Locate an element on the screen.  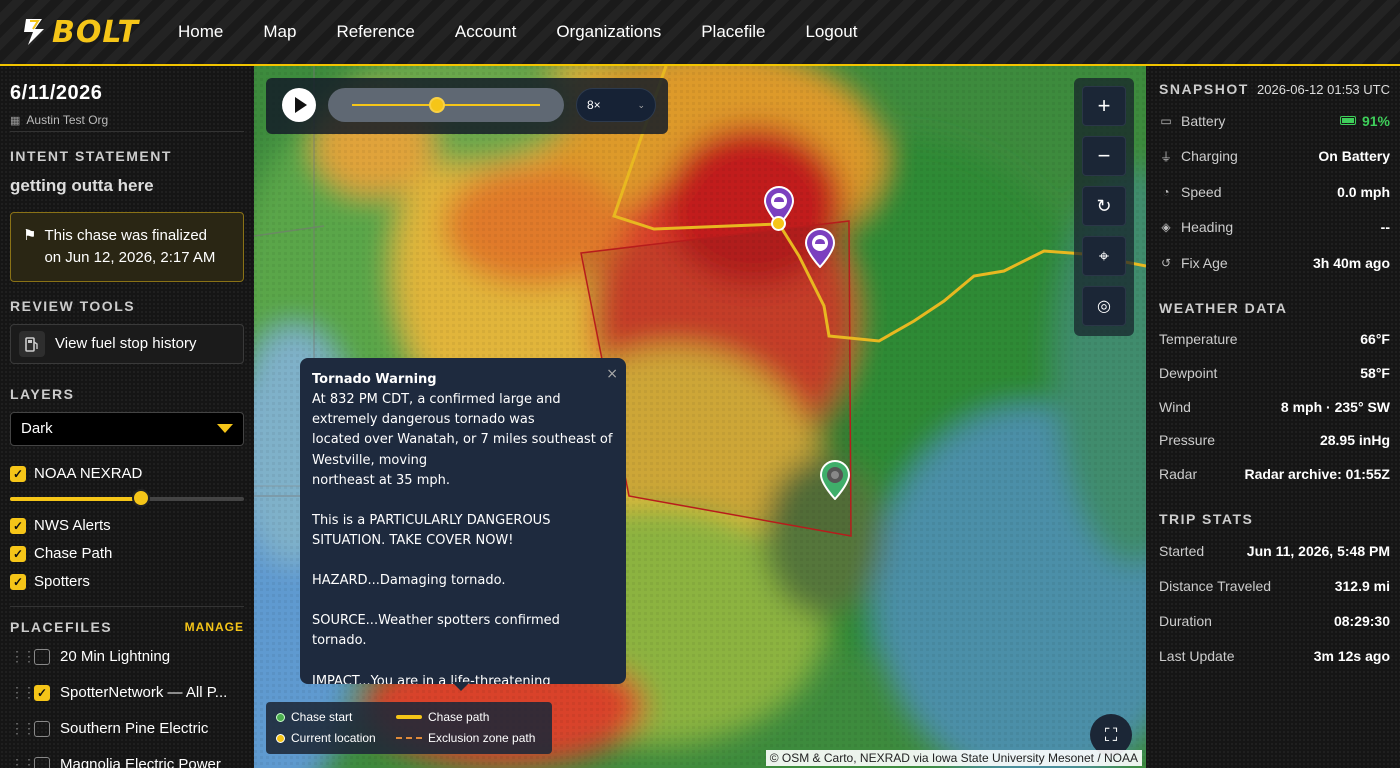
placefile-item: ⋮⋮ 20 Min Lightning is located at coordinates (127, 657).